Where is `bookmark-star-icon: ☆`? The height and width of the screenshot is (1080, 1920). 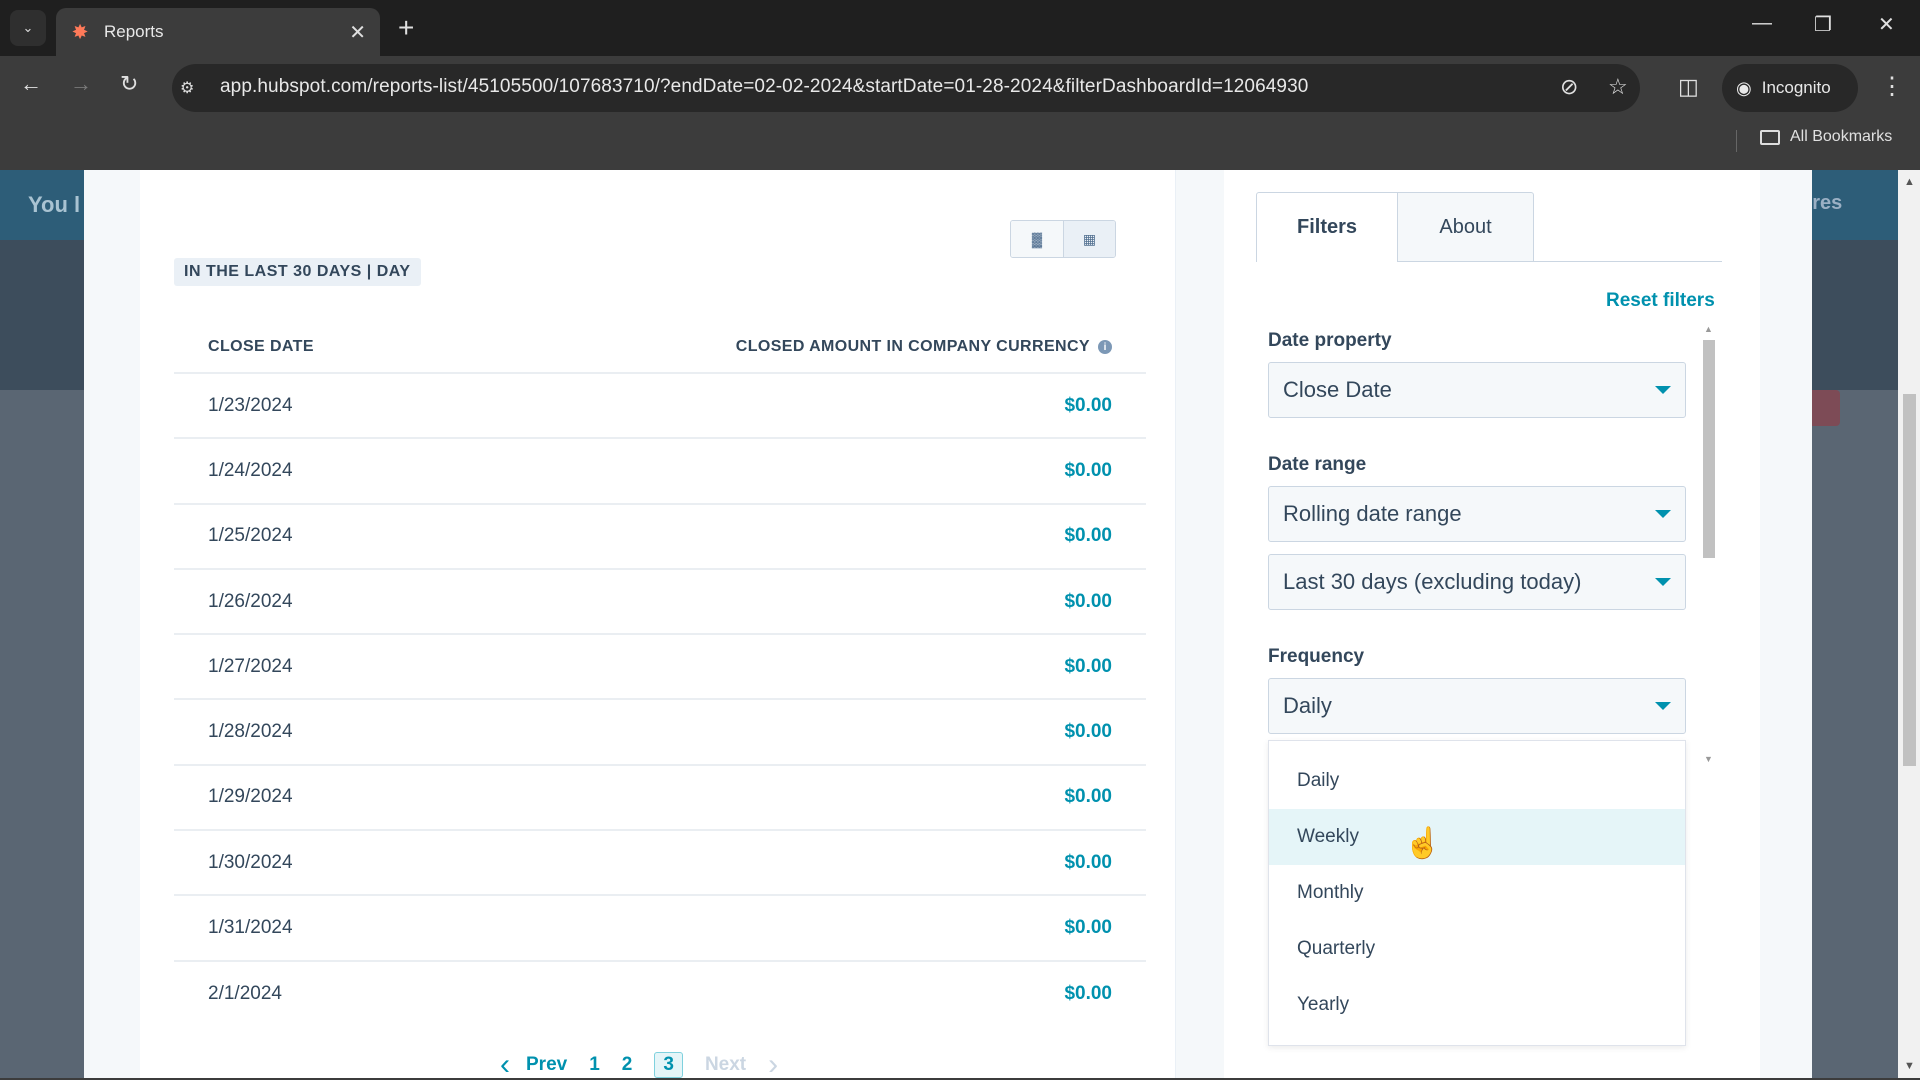
bookmark-star-icon: ☆ is located at coordinates (1618, 87).